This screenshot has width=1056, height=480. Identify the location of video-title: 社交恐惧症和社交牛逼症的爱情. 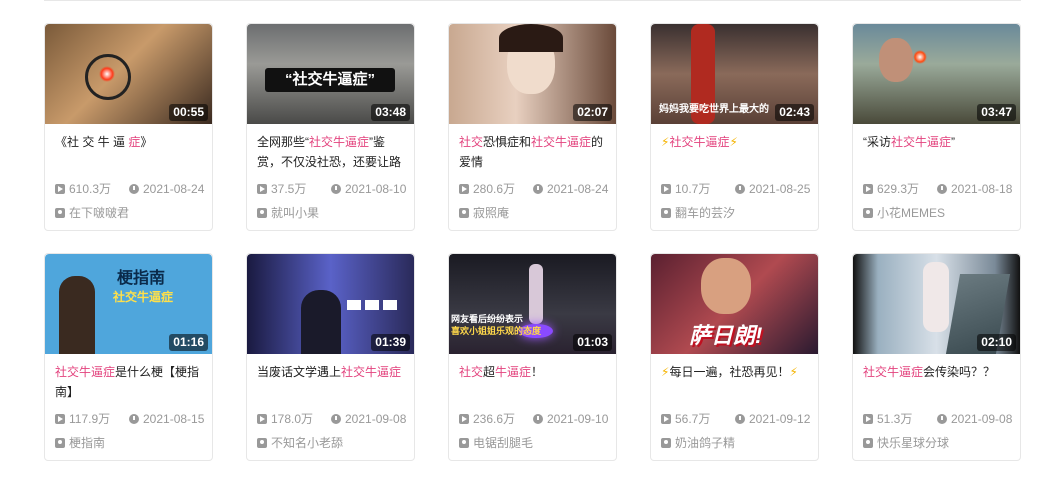
(533, 152).